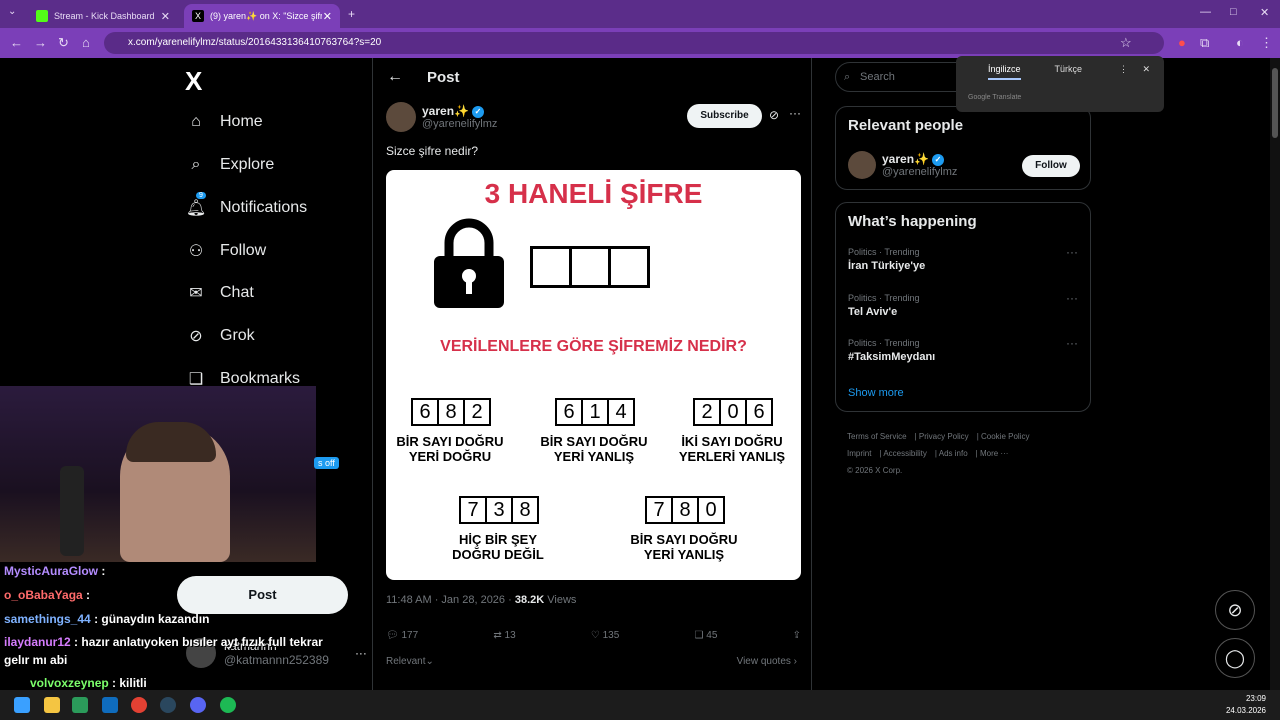 The height and width of the screenshot is (720, 1280). Describe the element at coordinates (193, 81) in the screenshot. I see `x-logo: X` at that location.